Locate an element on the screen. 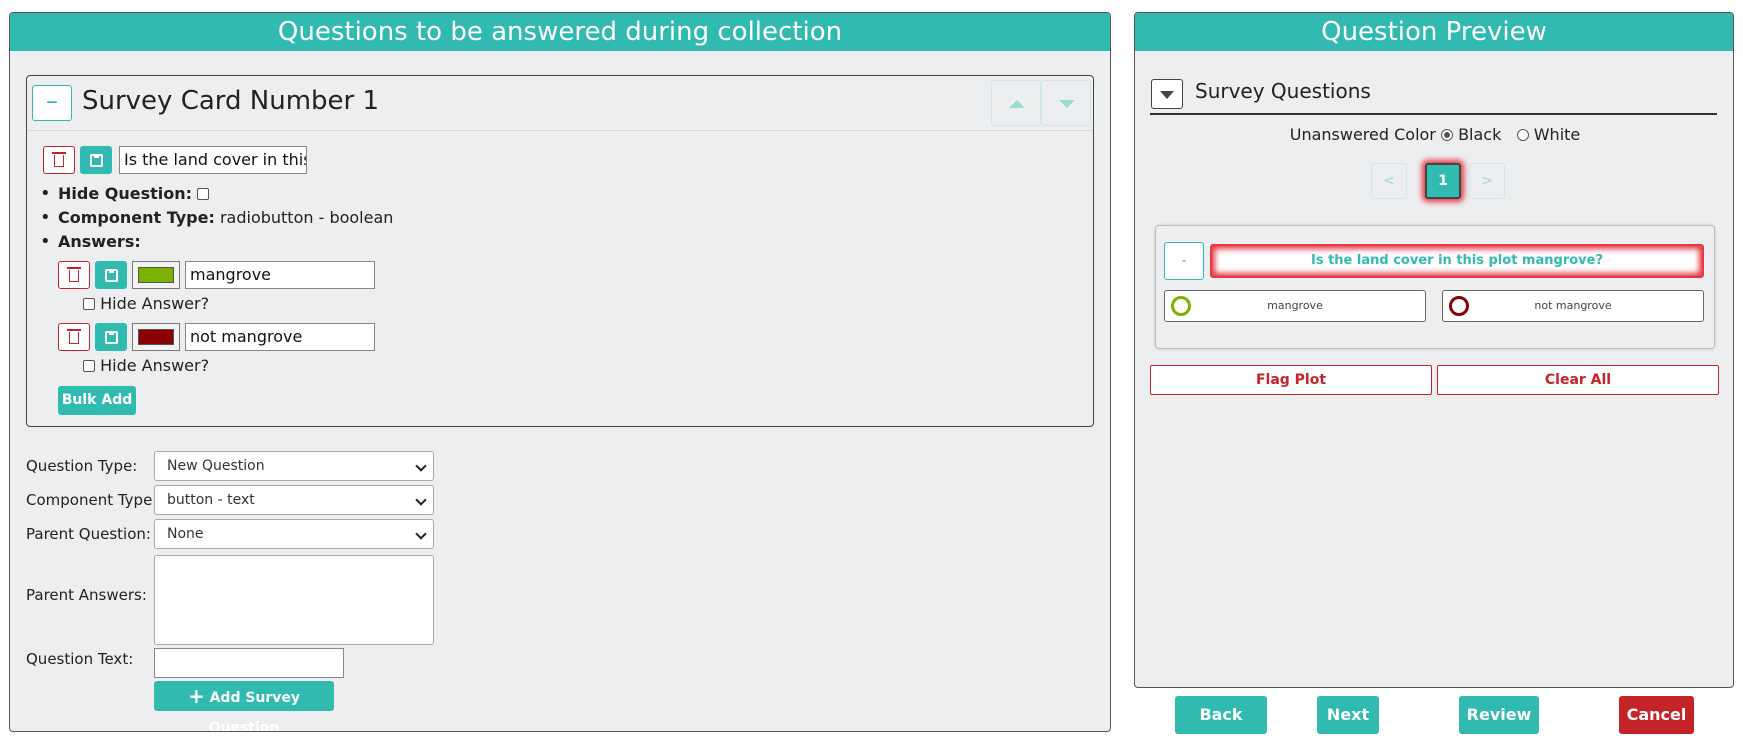  component-type-row: Component Type: radiobutton - boolean is located at coordinates (217, 217).